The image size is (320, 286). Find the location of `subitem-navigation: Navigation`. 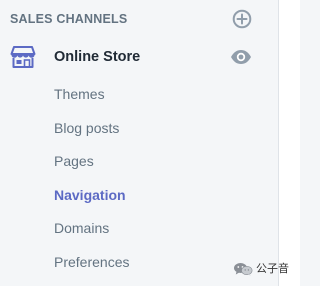

subitem-navigation: Navigation is located at coordinates (90, 195).